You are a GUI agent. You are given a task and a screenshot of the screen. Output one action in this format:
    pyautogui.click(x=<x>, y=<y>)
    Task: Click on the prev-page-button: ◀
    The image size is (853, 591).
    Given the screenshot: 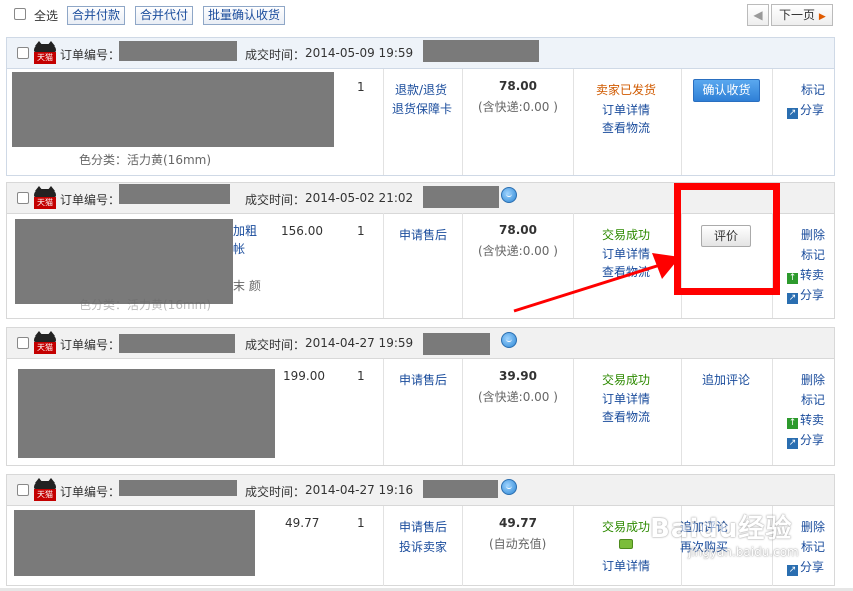 What is the action you would take?
    pyautogui.click(x=758, y=15)
    